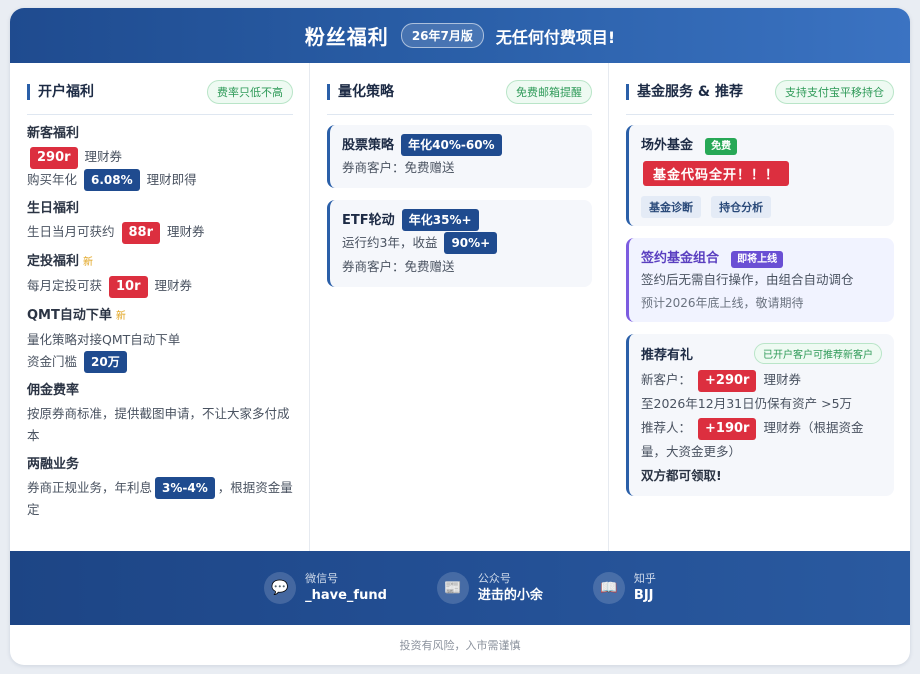  What do you see at coordinates (681, 475) in the screenshot?
I see `both-claim-text: 双方都可领取!` at bounding box center [681, 475].